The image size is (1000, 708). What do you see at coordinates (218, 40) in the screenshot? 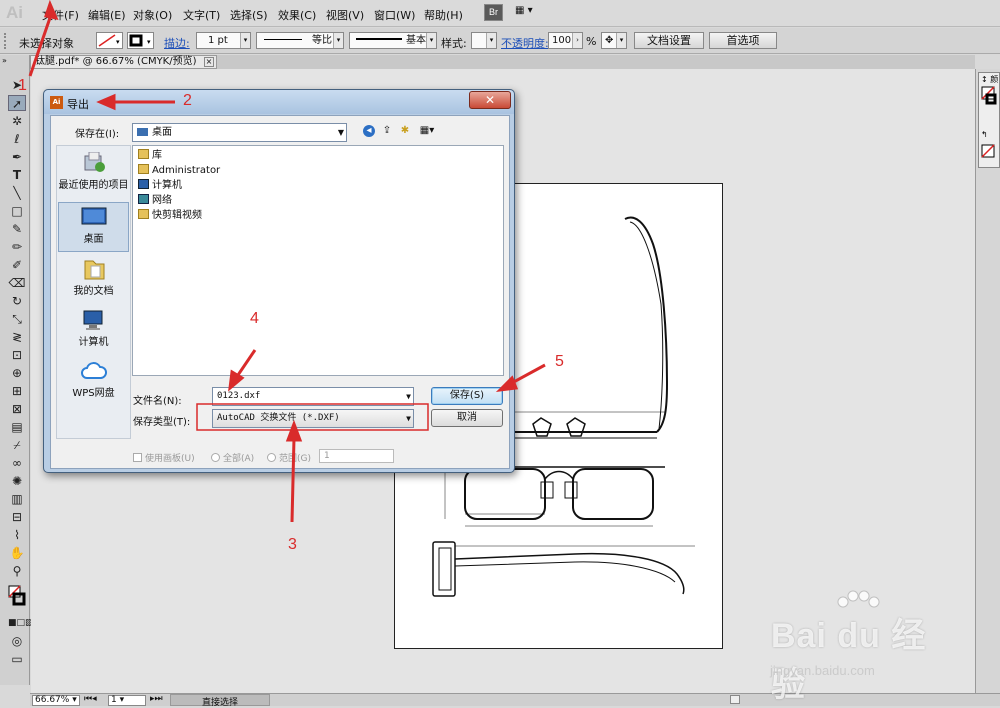
I see `stroke-weight-value: 1 pt` at bounding box center [218, 40].